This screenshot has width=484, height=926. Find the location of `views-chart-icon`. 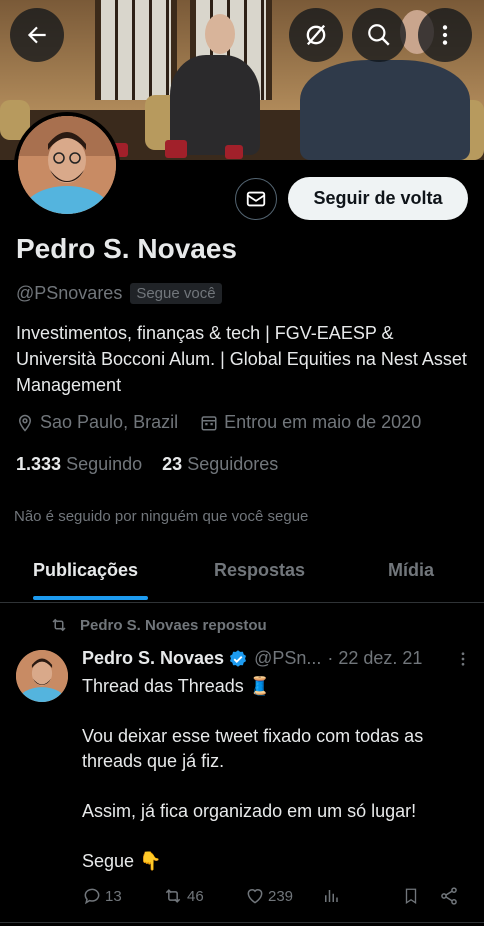

views-chart-icon is located at coordinates (331, 896).